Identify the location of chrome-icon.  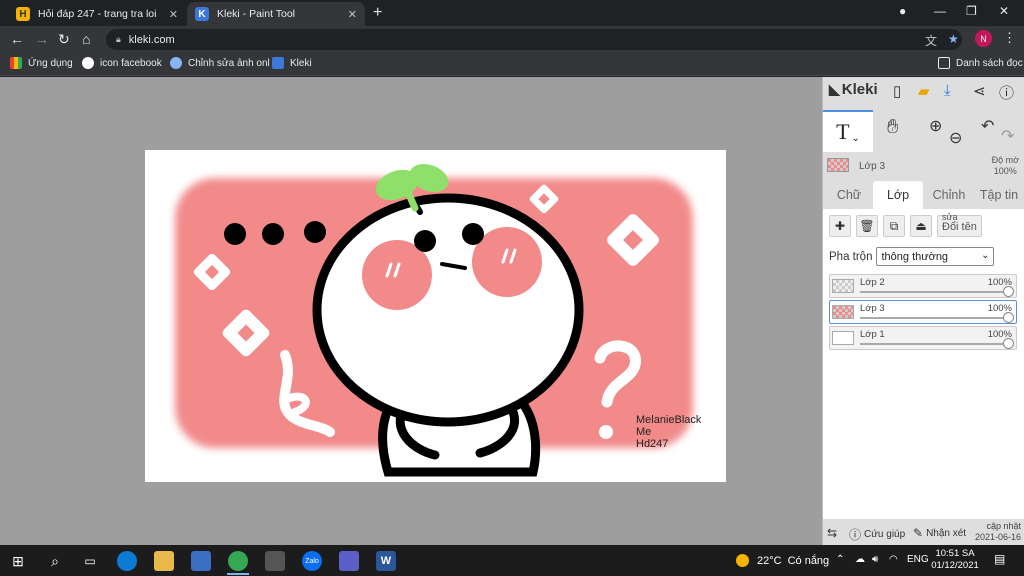
(238, 561).